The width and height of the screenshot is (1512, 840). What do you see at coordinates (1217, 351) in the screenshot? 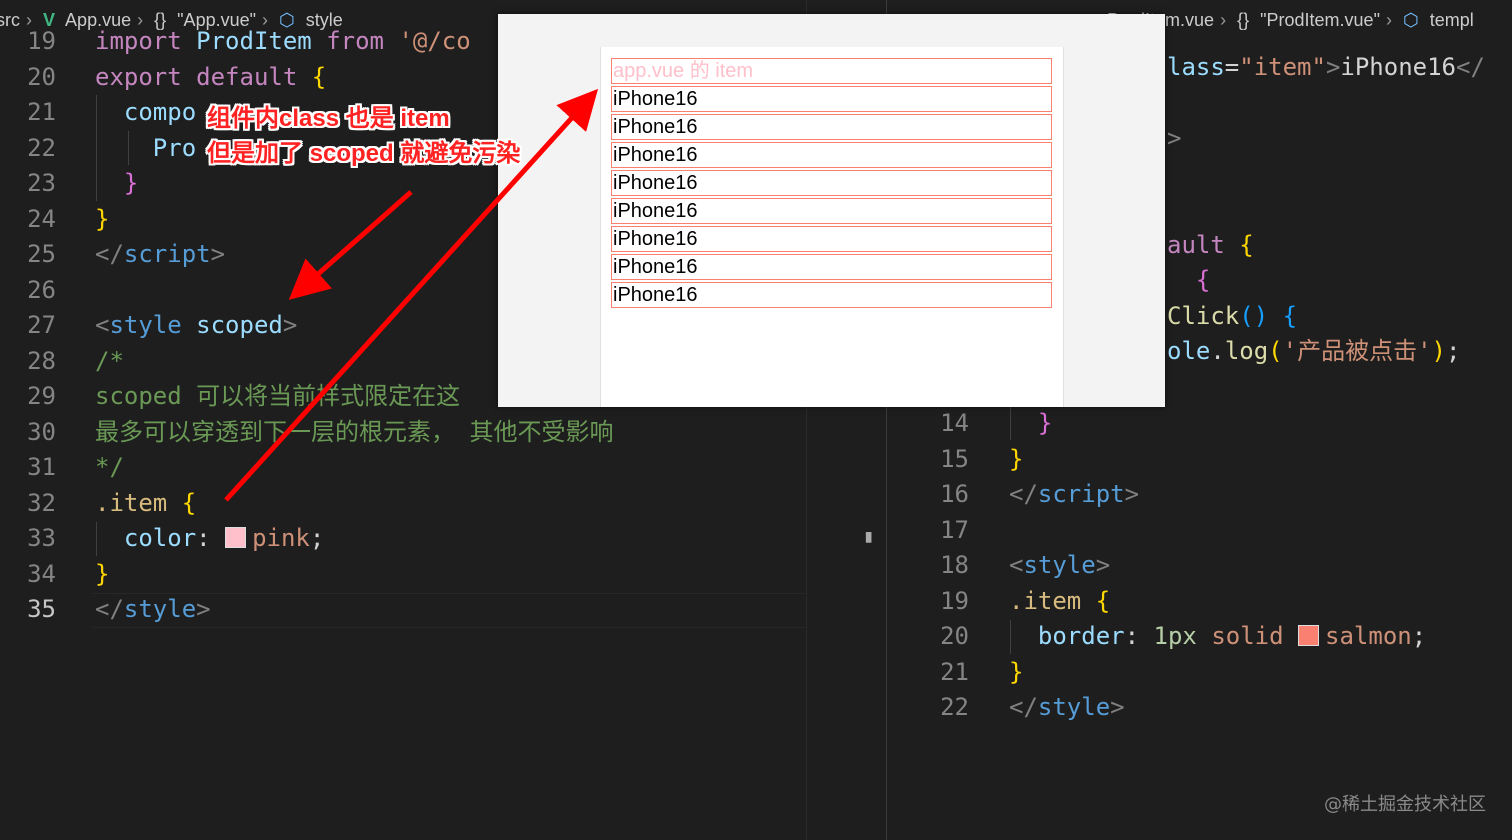
I see `code-token: .` at bounding box center [1217, 351].